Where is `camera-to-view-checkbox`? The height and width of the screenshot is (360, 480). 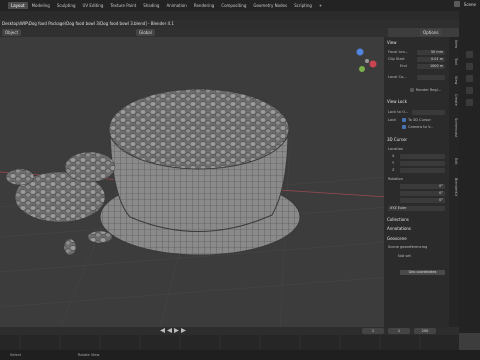
camera-to-view-checkbox is located at coordinates (404, 127).